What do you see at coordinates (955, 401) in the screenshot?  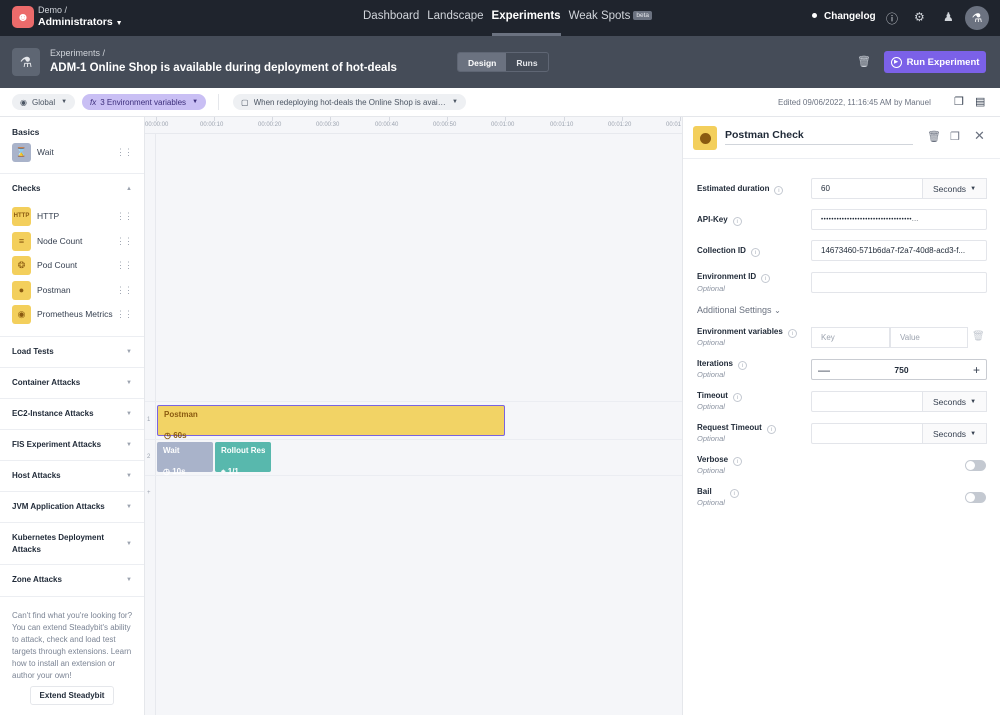 I see `timeout-unit-select: Seconds ▼` at bounding box center [955, 401].